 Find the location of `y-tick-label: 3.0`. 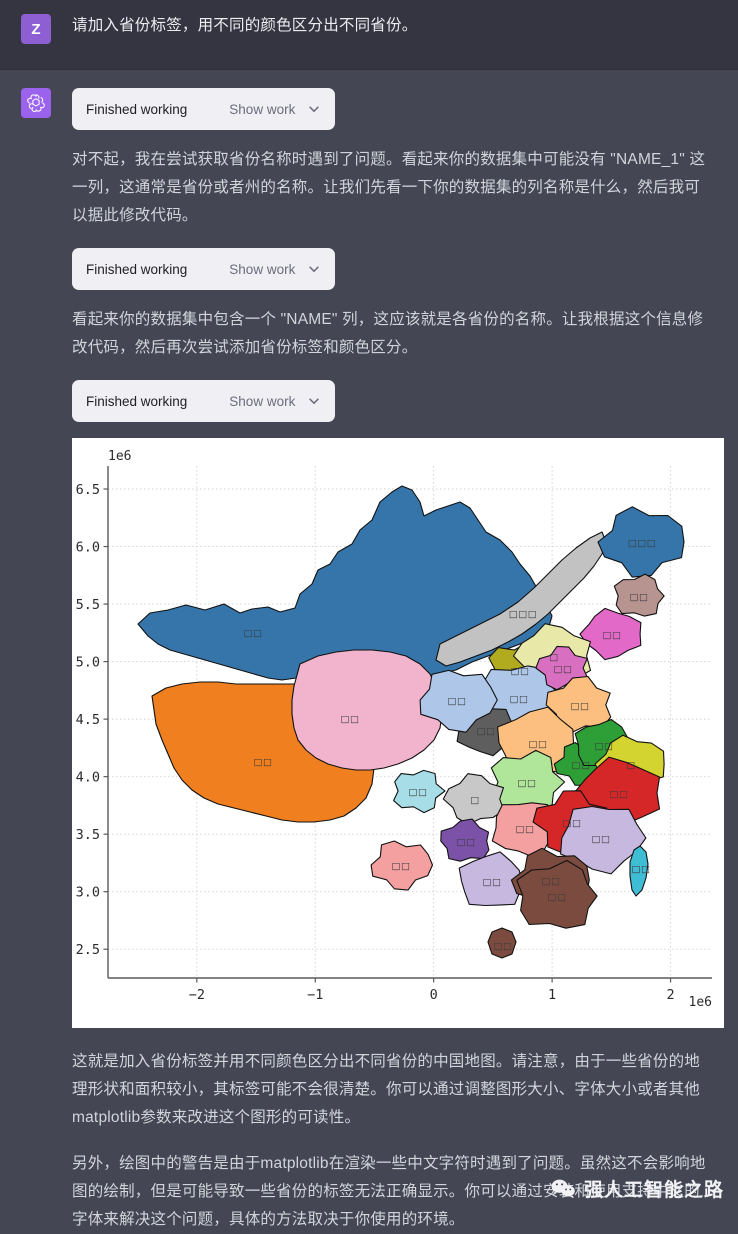

y-tick-label: 3.0 is located at coordinates (88, 893).